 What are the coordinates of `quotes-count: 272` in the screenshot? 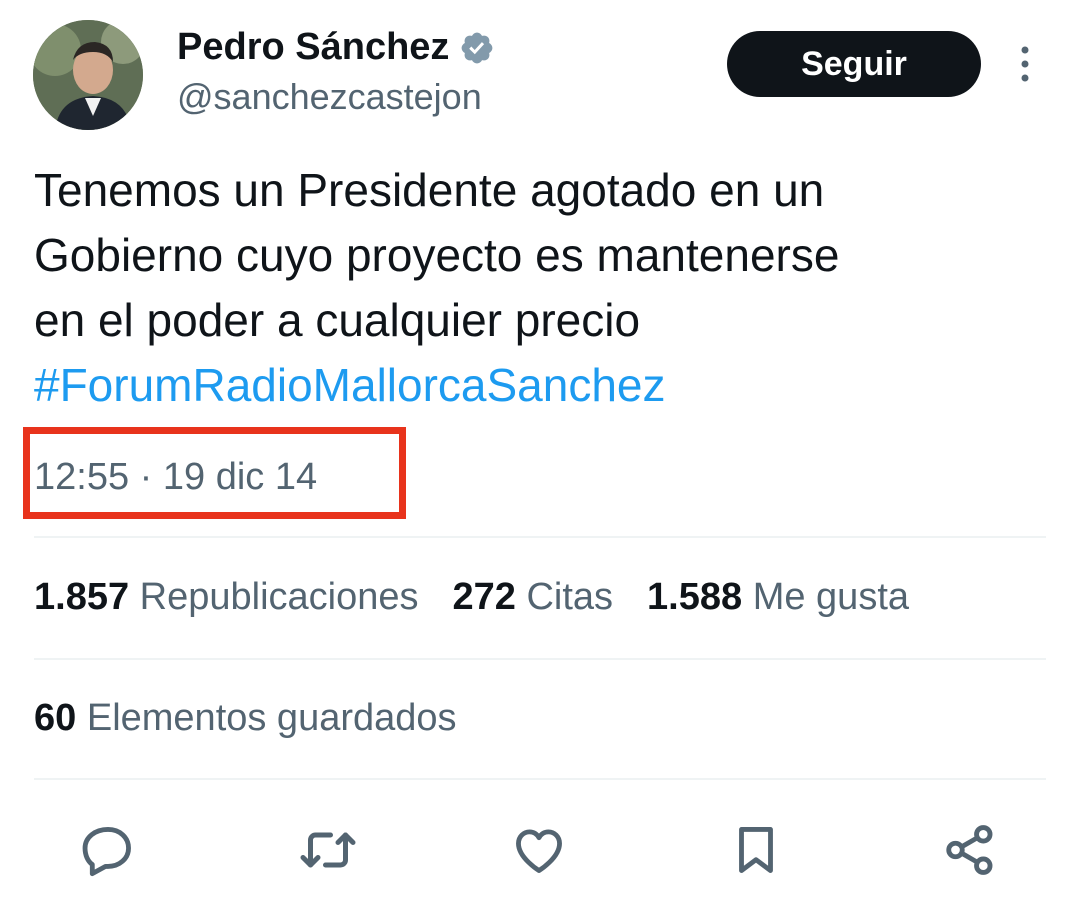 It's located at (484, 597).